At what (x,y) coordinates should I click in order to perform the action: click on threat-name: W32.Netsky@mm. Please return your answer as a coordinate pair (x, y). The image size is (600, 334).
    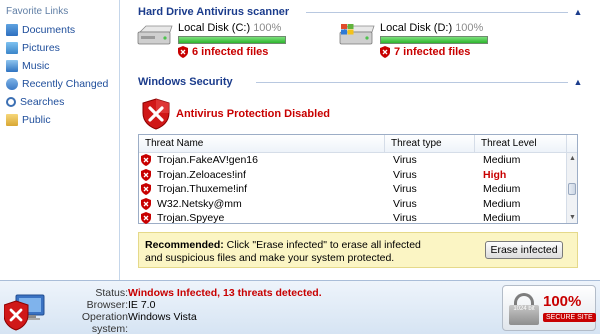
    Looking at the image, I should click on (199, 203).